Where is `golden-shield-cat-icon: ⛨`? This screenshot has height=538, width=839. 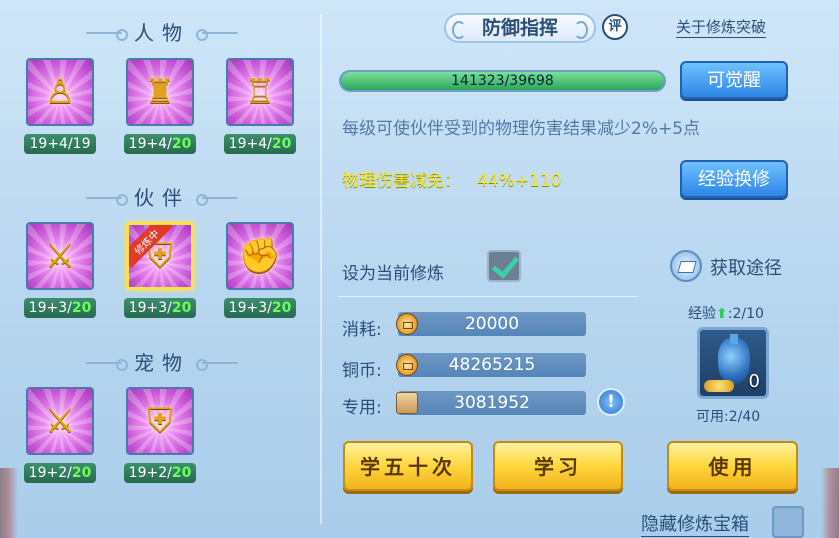
golden-shield-cat-icon: ⛨ is located at coordinates (160, 421).